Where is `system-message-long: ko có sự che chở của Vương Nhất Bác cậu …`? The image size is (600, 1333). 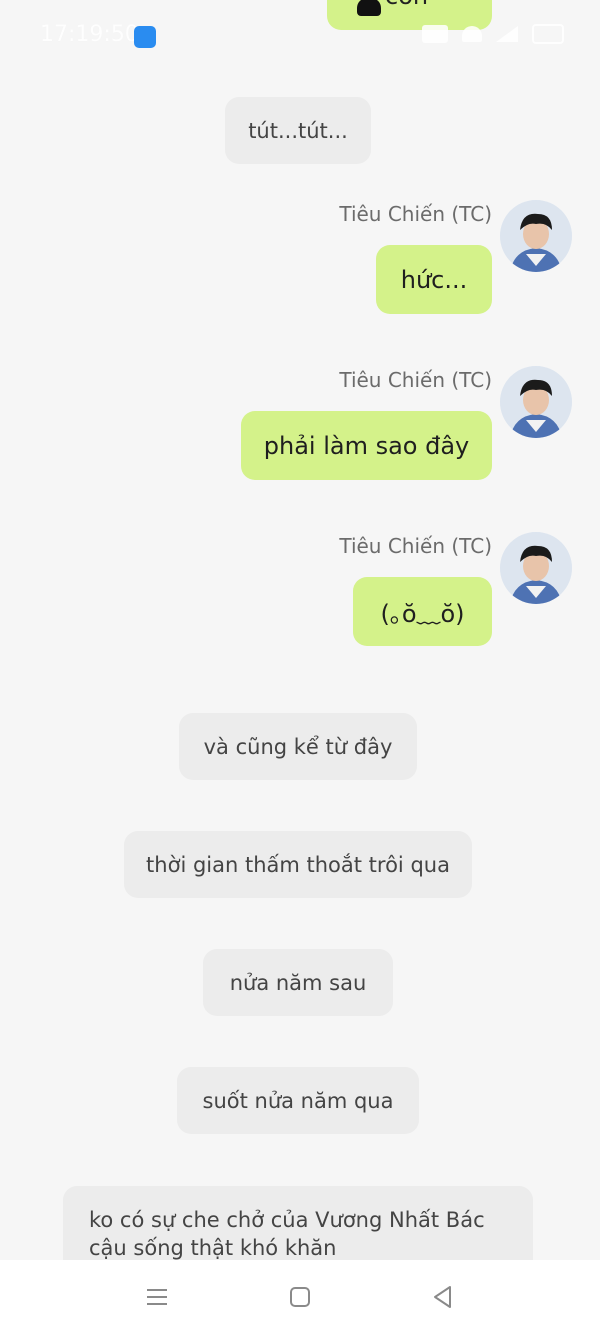
system-message-long: ko có sự che chở của Vương Nhất Bác cậu … is located at coordinates (298, 1223).